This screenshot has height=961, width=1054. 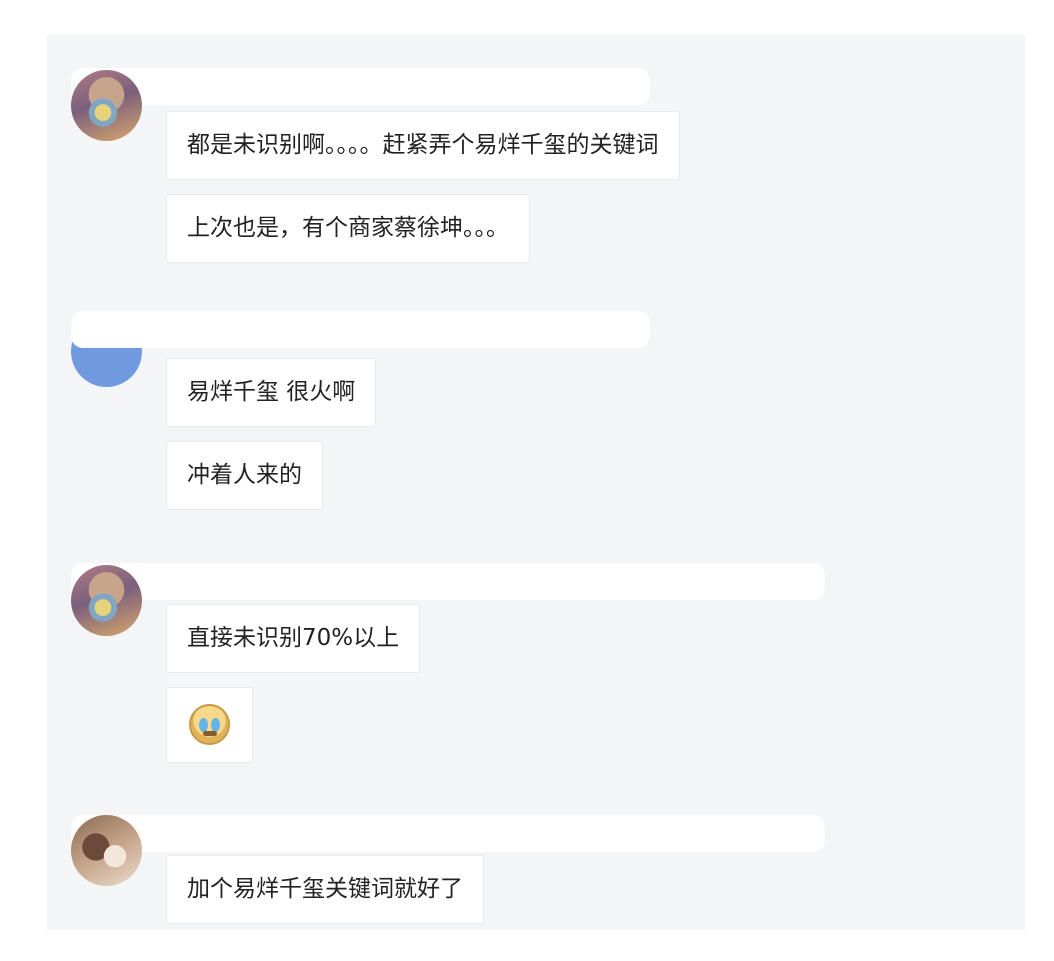 I want to click on emoji-message-bubble, so click(x=209, y=725).